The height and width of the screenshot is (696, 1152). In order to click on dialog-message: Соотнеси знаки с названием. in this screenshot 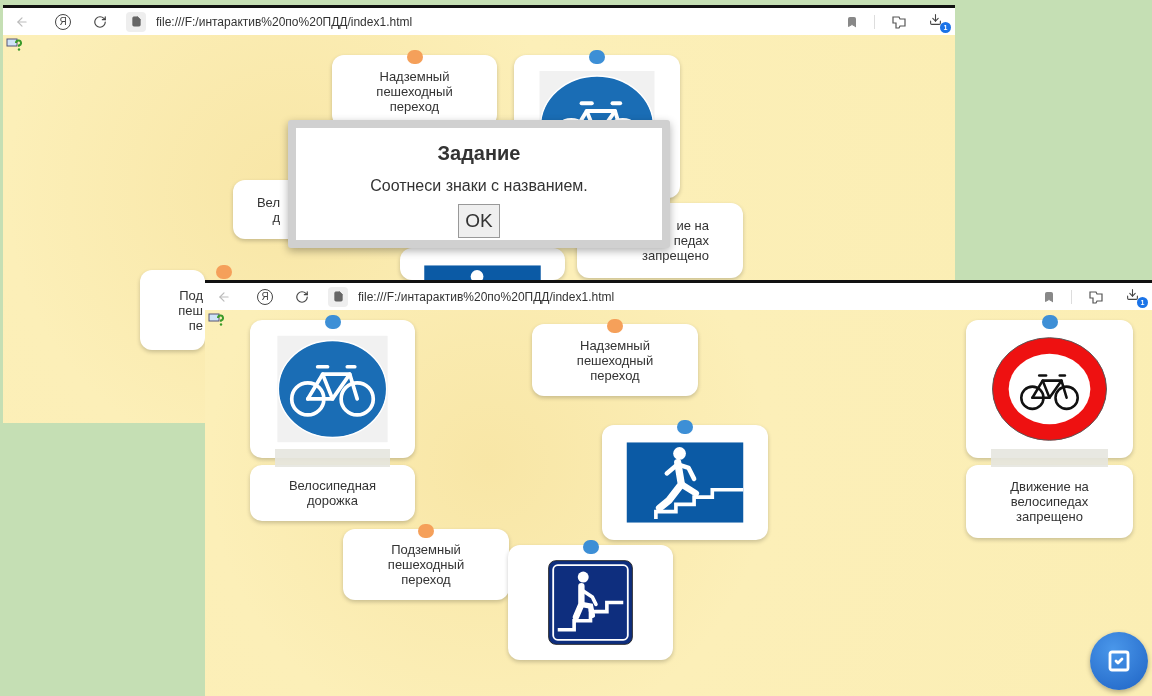, I will do `click(479, 186)`.